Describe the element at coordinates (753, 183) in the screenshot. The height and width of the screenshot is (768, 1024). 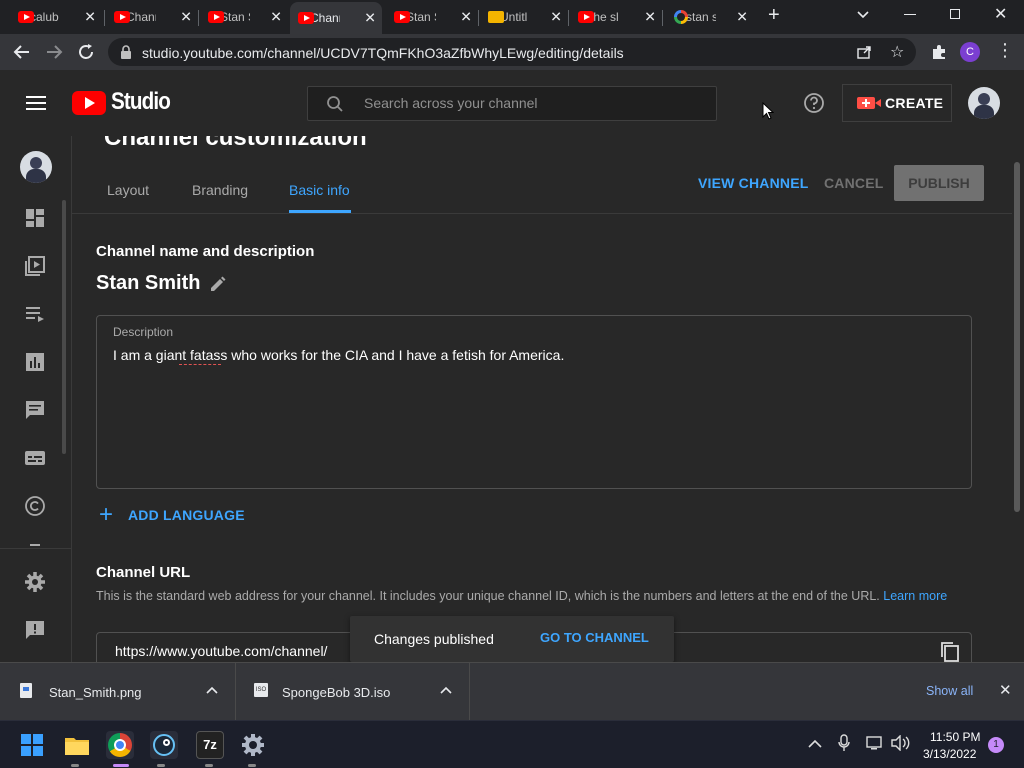
I see `view-channel-button: VIEW CHANNEL` at that location.